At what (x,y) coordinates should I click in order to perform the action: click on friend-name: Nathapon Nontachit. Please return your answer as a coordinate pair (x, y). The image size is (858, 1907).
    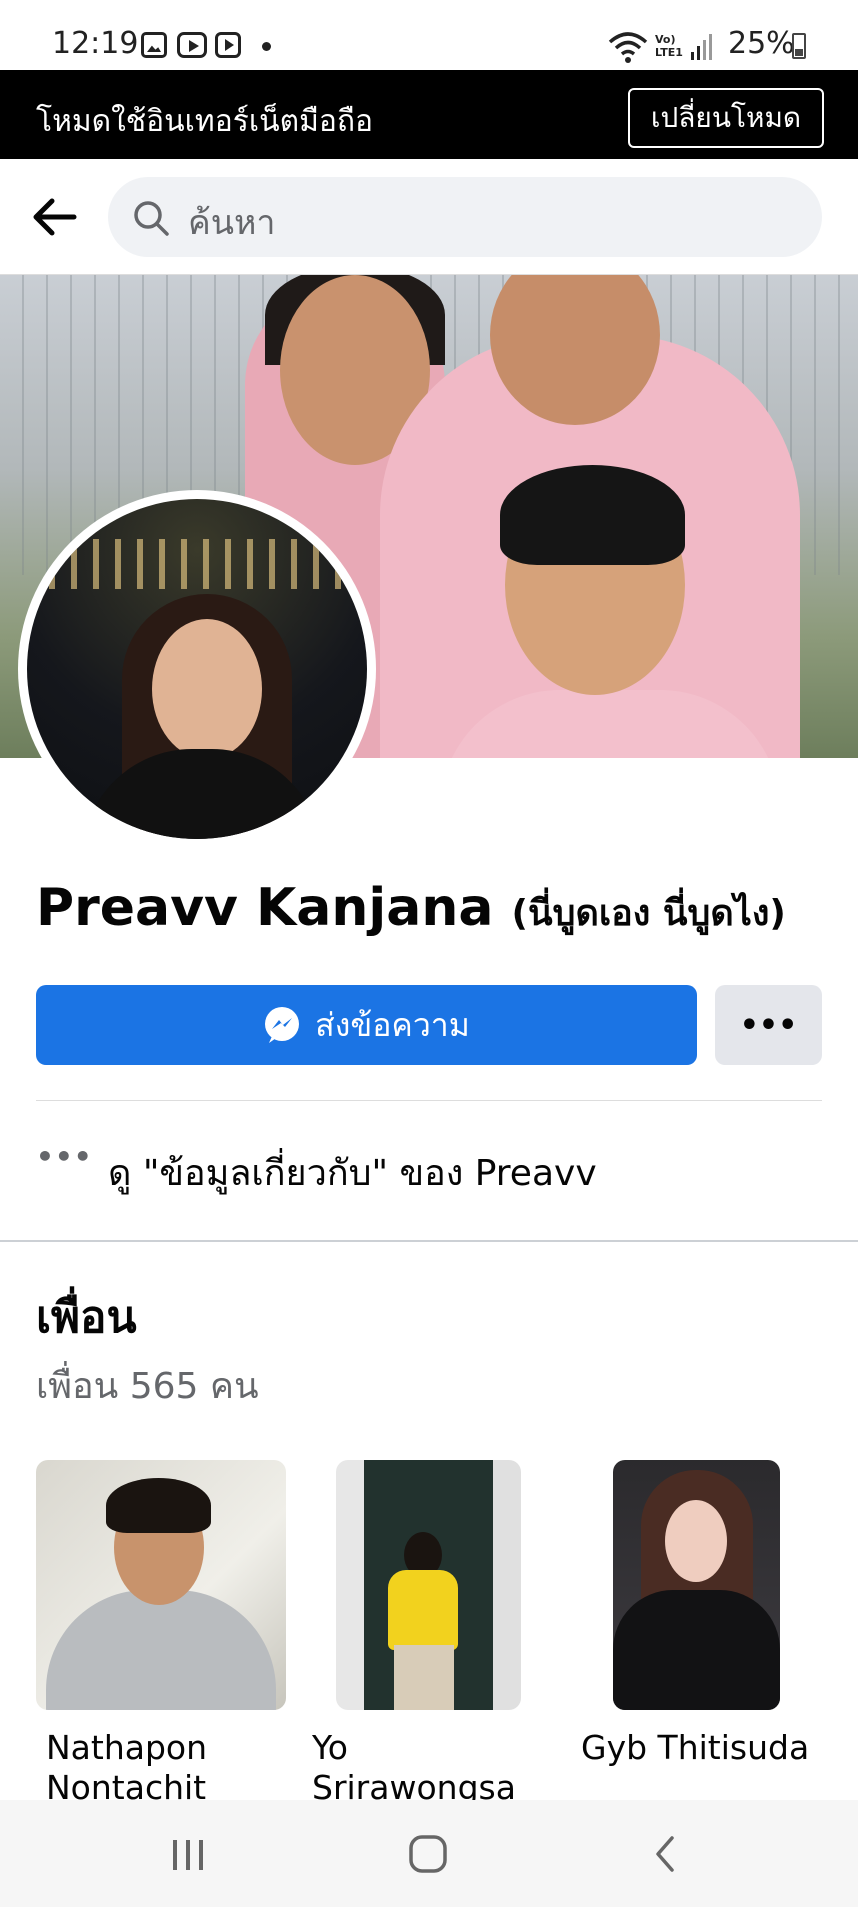
    Looking at the image, I should click on (126, 1768).